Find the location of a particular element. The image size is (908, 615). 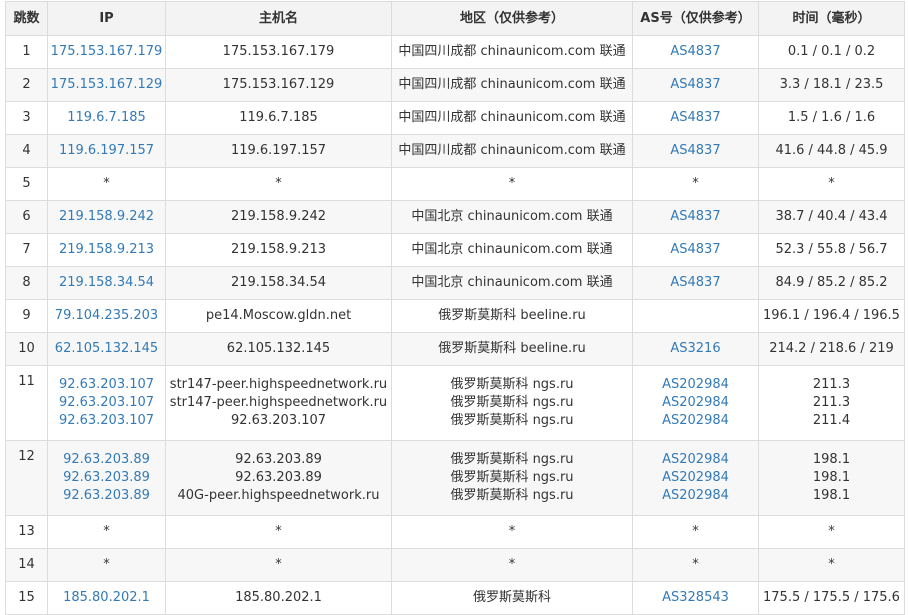

as-number: * is located at coordinates (695, 183).